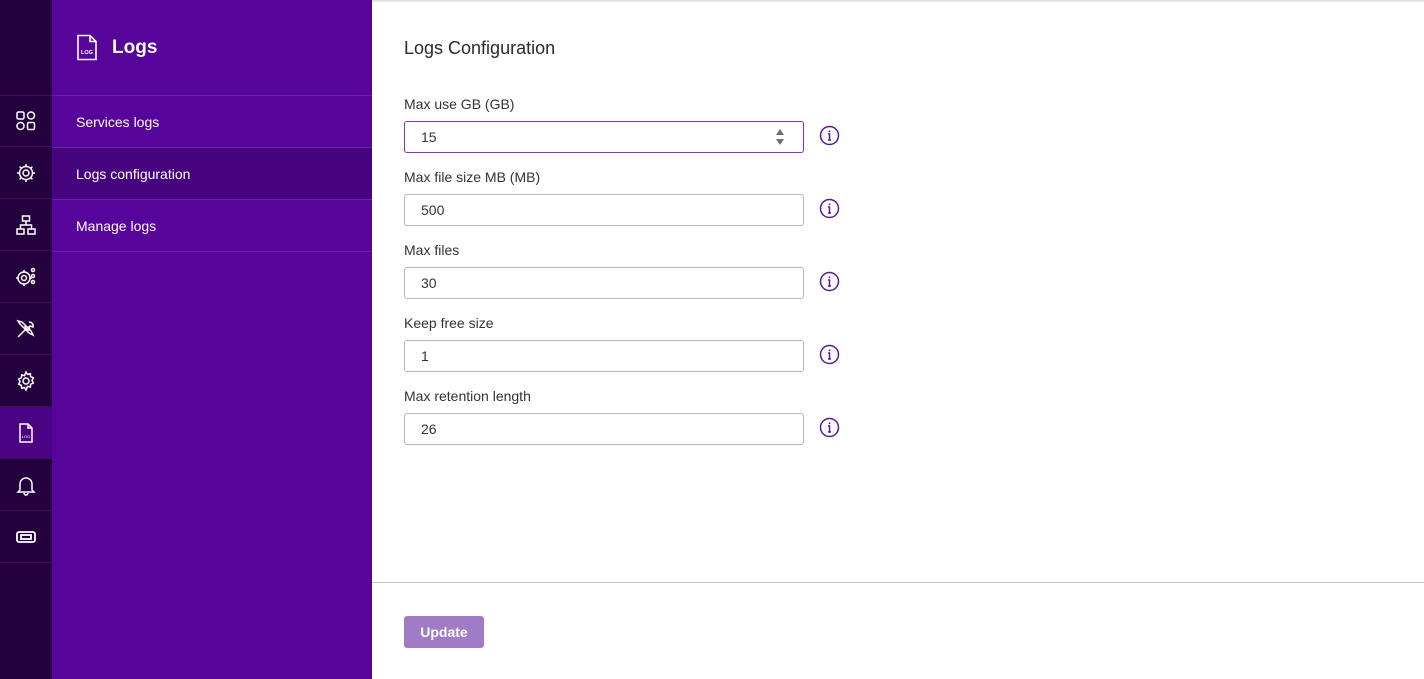 Image resolution: width=1424 pixels, height=679 pixels. I want to click on icon-rail: LOG, so click(26, 339).